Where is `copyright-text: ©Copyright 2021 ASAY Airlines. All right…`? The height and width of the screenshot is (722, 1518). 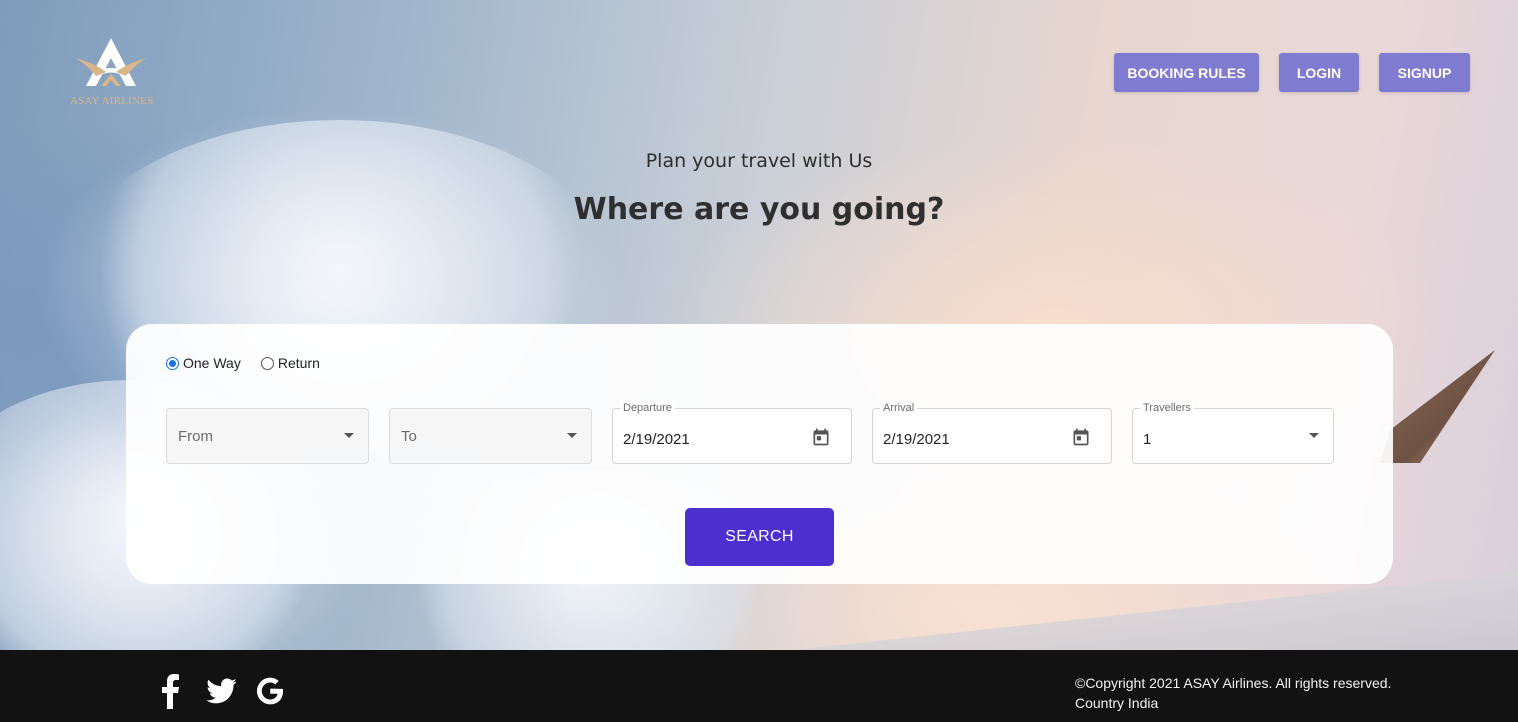 copyright-text: ©Copyright 2021 ASAY Airlines. All right… is located at coordinates (1233, 683).